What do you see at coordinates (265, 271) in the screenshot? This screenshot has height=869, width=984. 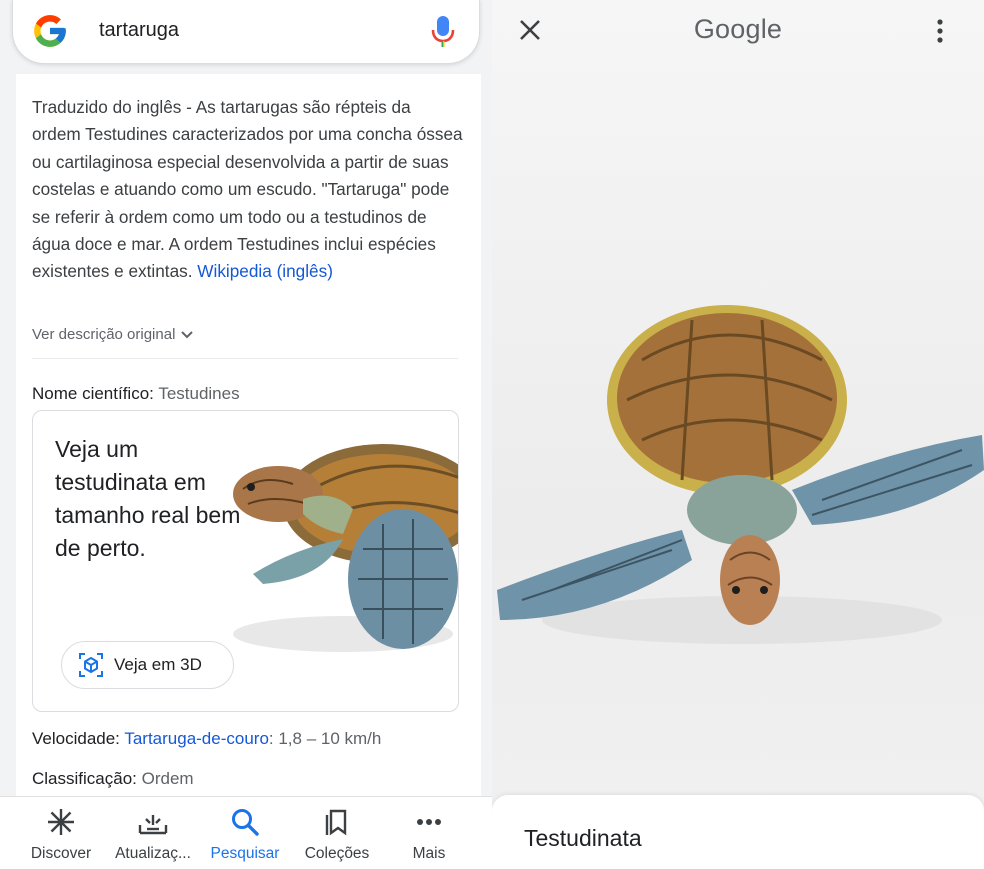 I see `wikipedia-link: Wikipedia (inglês)` at bounding box center [265, 271].